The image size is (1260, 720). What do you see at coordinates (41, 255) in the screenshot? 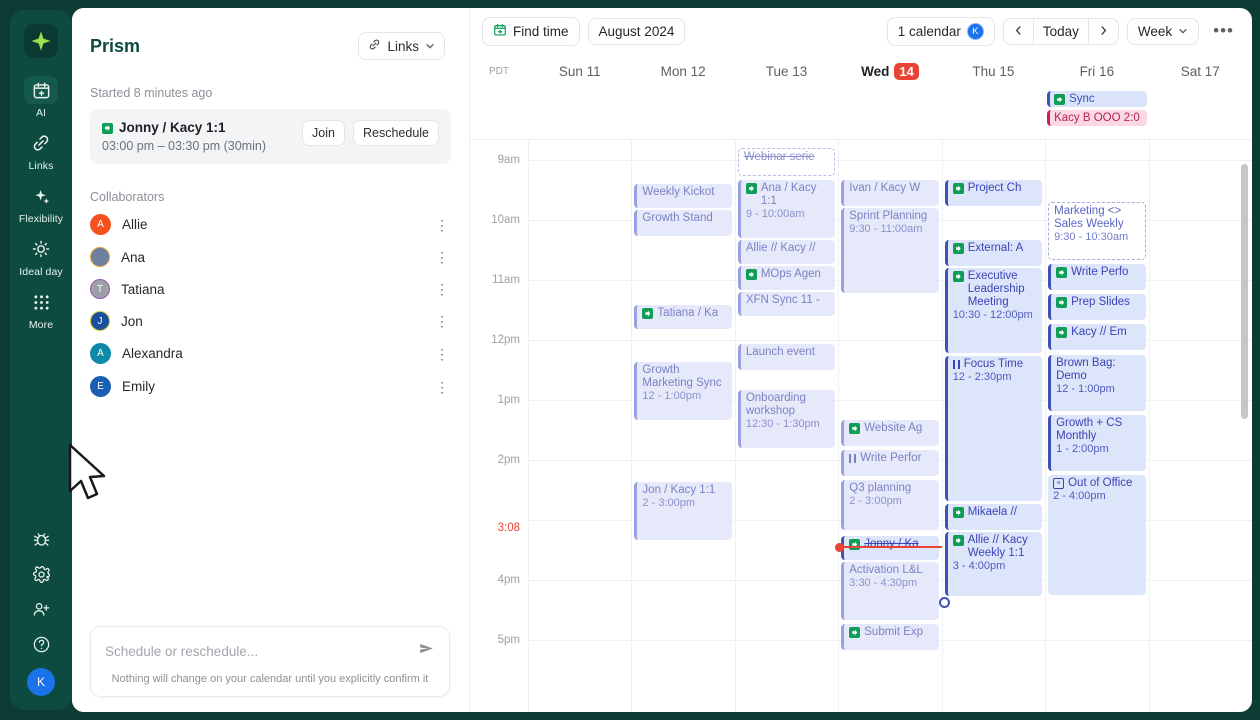
I see `rail-item-ideal-day: Ideal day` at bounding box center [41, 255].